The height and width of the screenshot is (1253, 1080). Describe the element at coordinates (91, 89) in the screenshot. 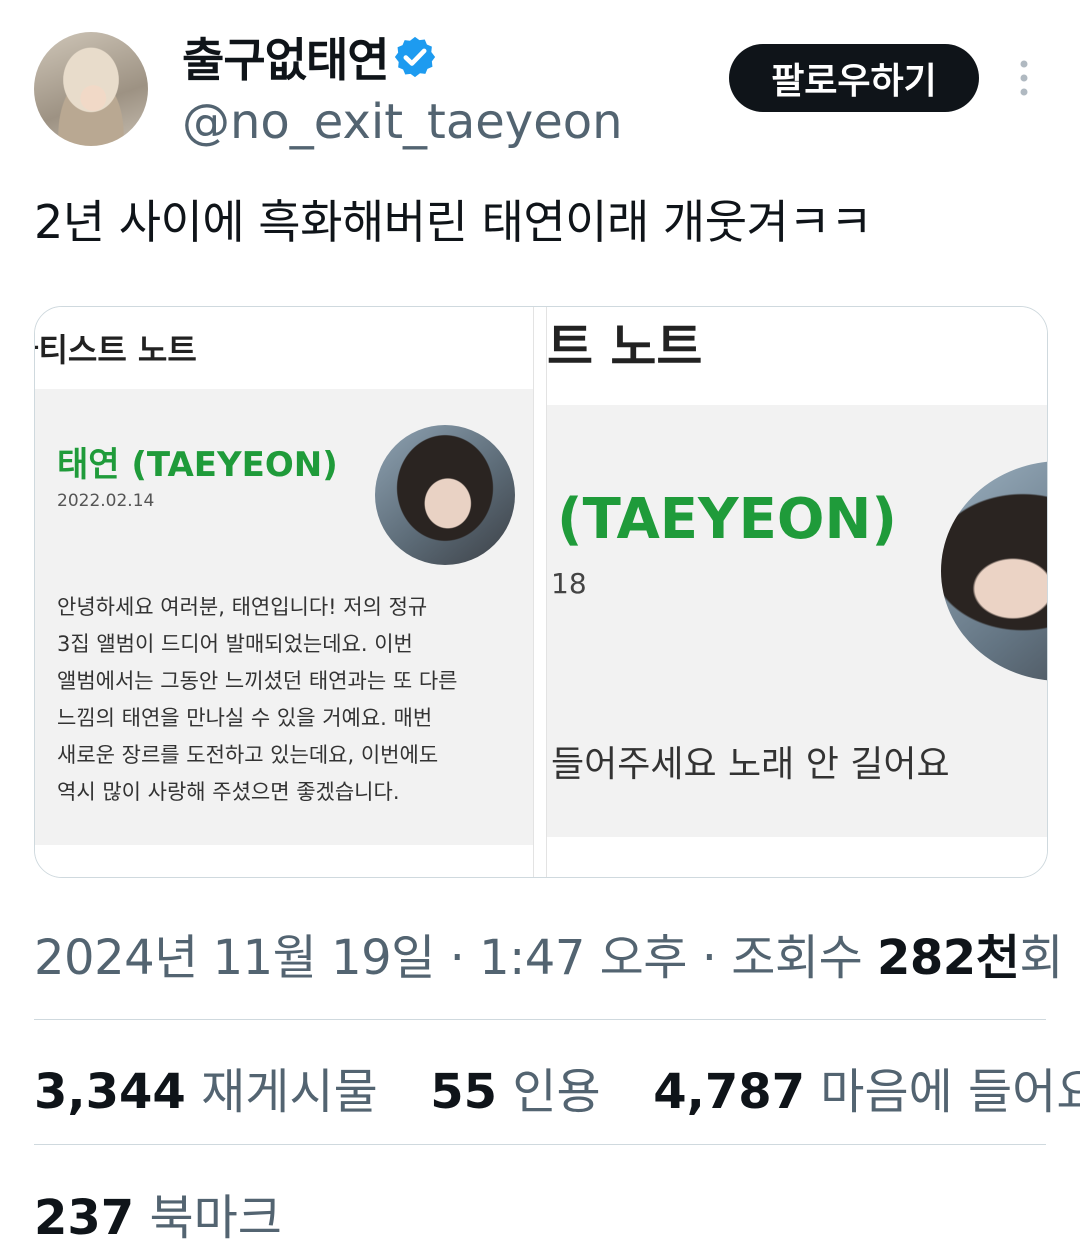

I see `author-avatar` at that location.